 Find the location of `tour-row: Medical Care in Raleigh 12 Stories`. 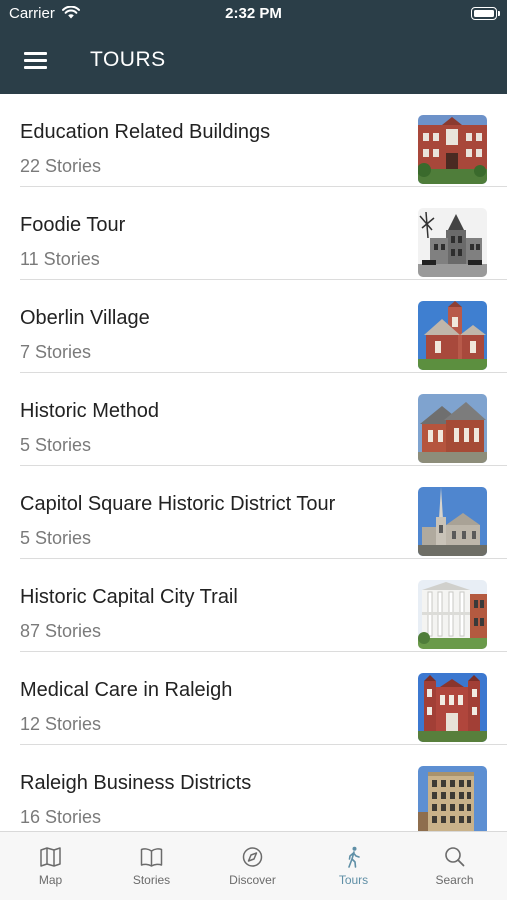

tour-row: Medical Care in Raleigh 12 Stories is located at coordinates (253, 698).